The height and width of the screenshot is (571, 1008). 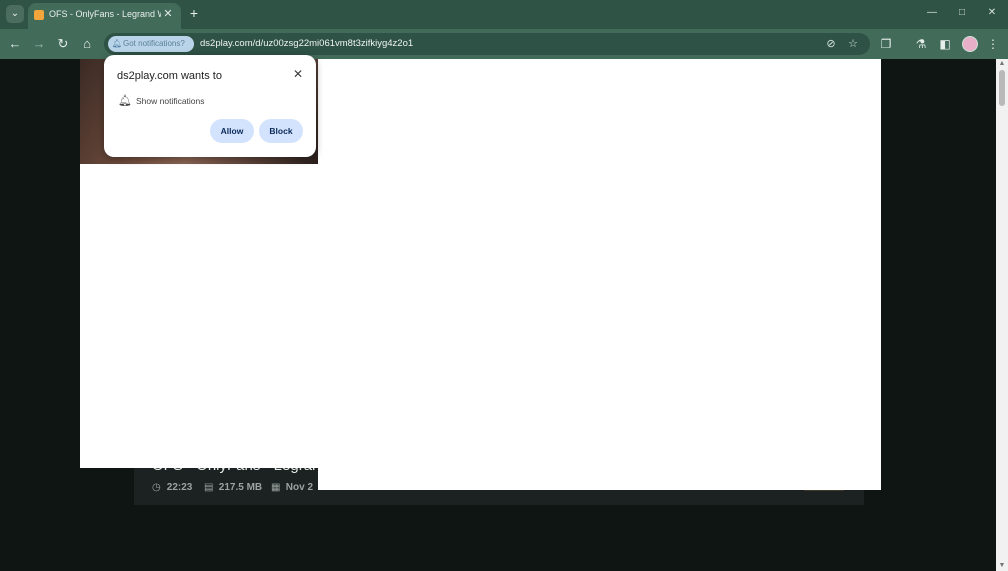 I want to click on profile-avatar, so click(x=970, y=44).